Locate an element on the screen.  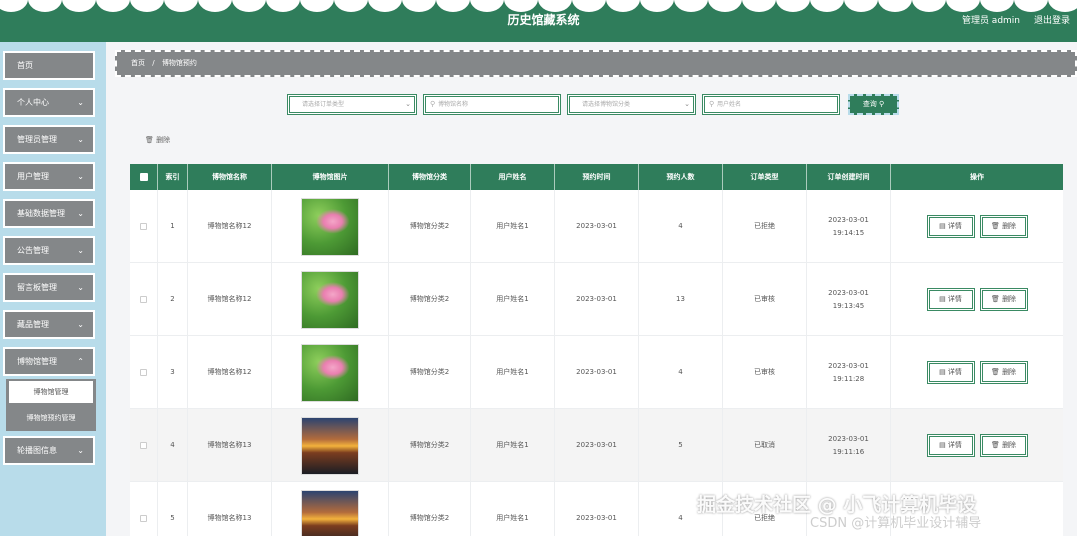
sidebar-item-collections: 藏品管理 ⌄ is located at coordinates (49, 324).